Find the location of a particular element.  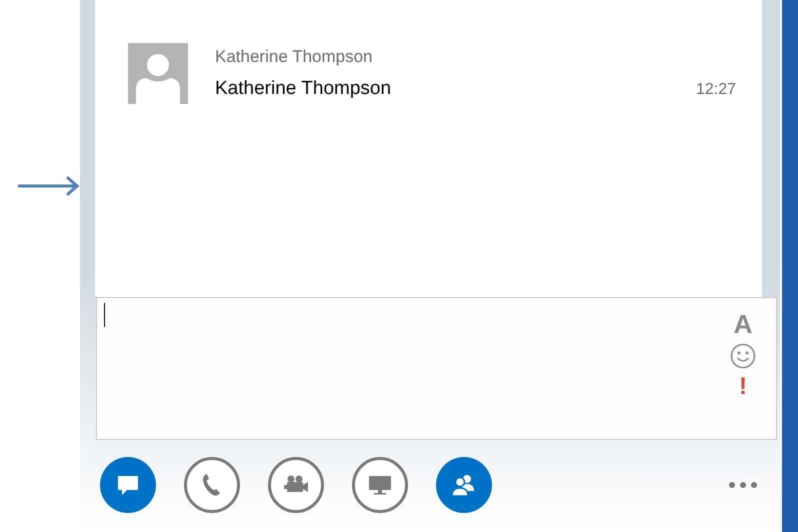

emoticon-button is located at coordinates (743, 356).